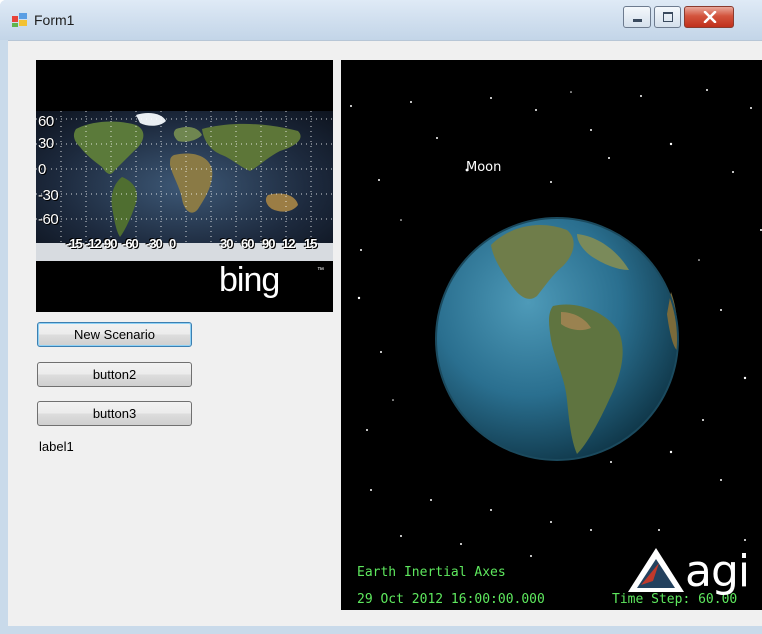 The width and height of the screenshot is (762, 634). I want to click on window-bottom-border, so click(381, 630).